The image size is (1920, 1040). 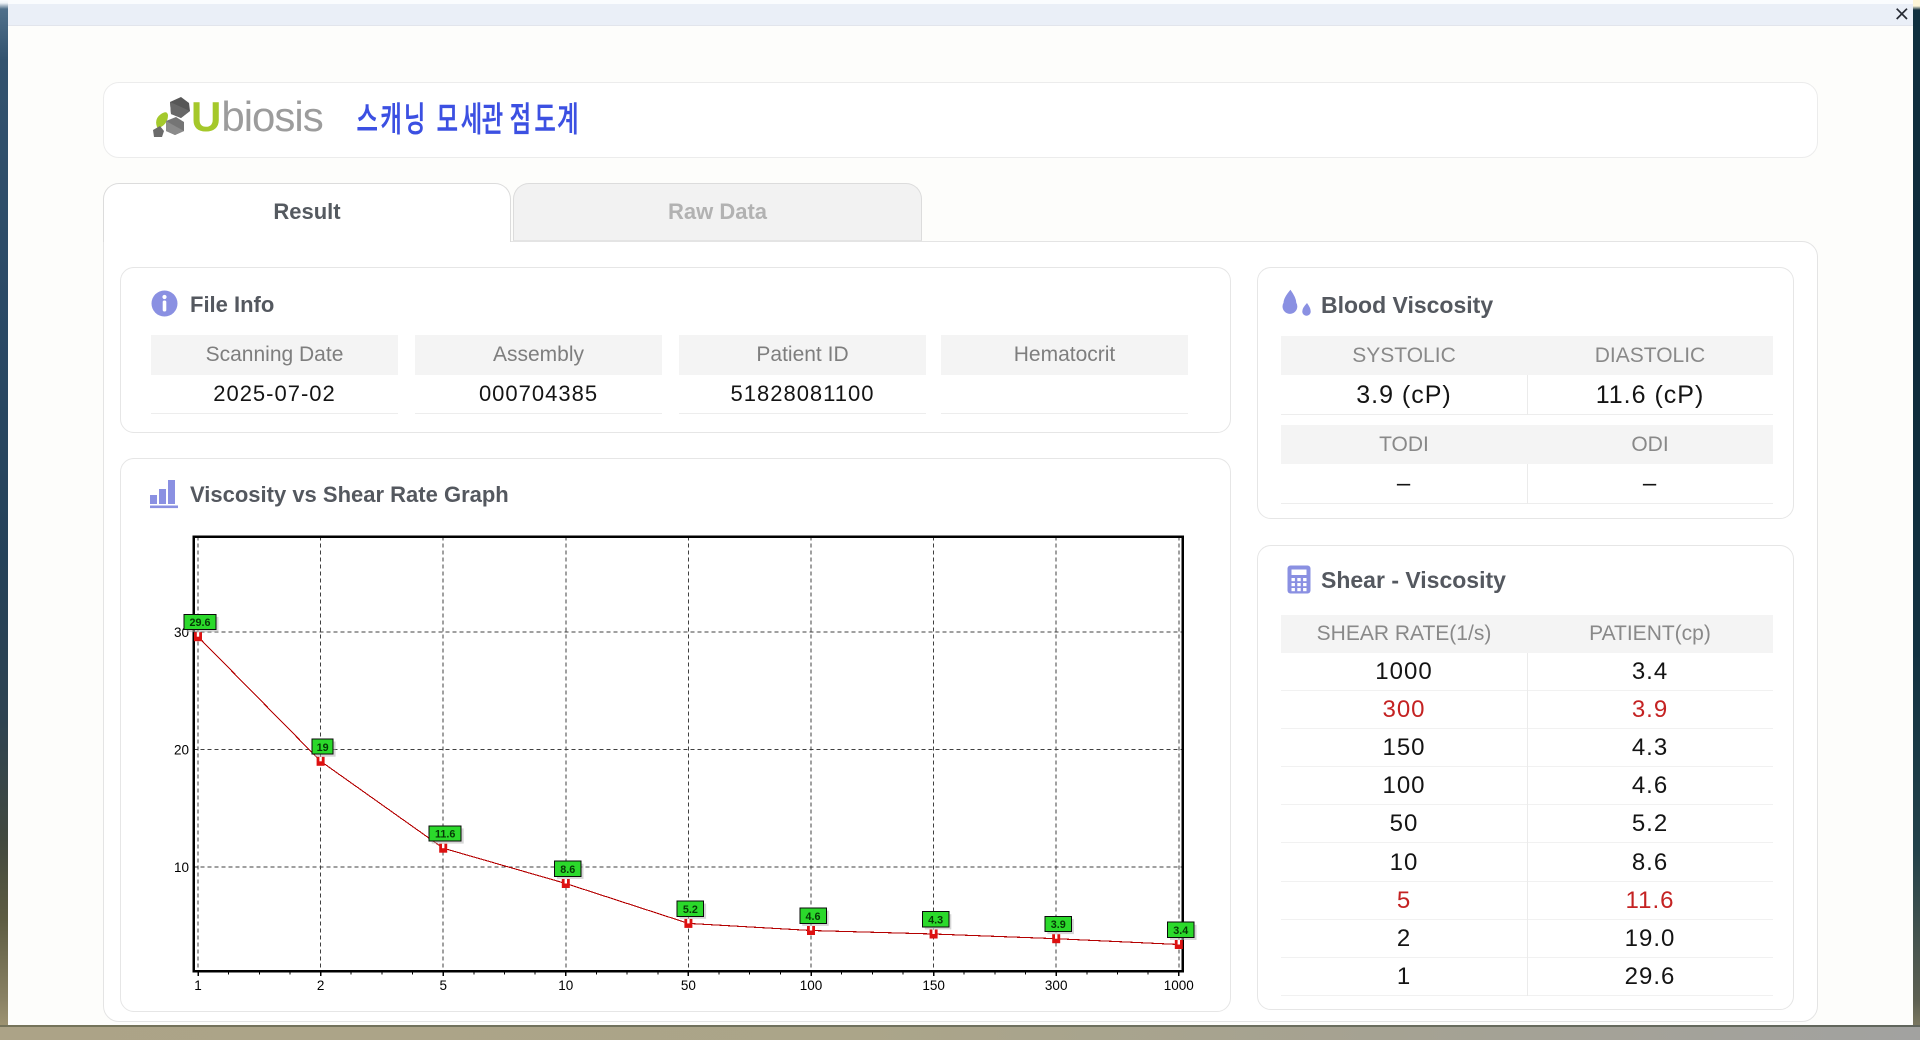 I want to click on svg-text: 3.9, so click(x=1058, y=925).